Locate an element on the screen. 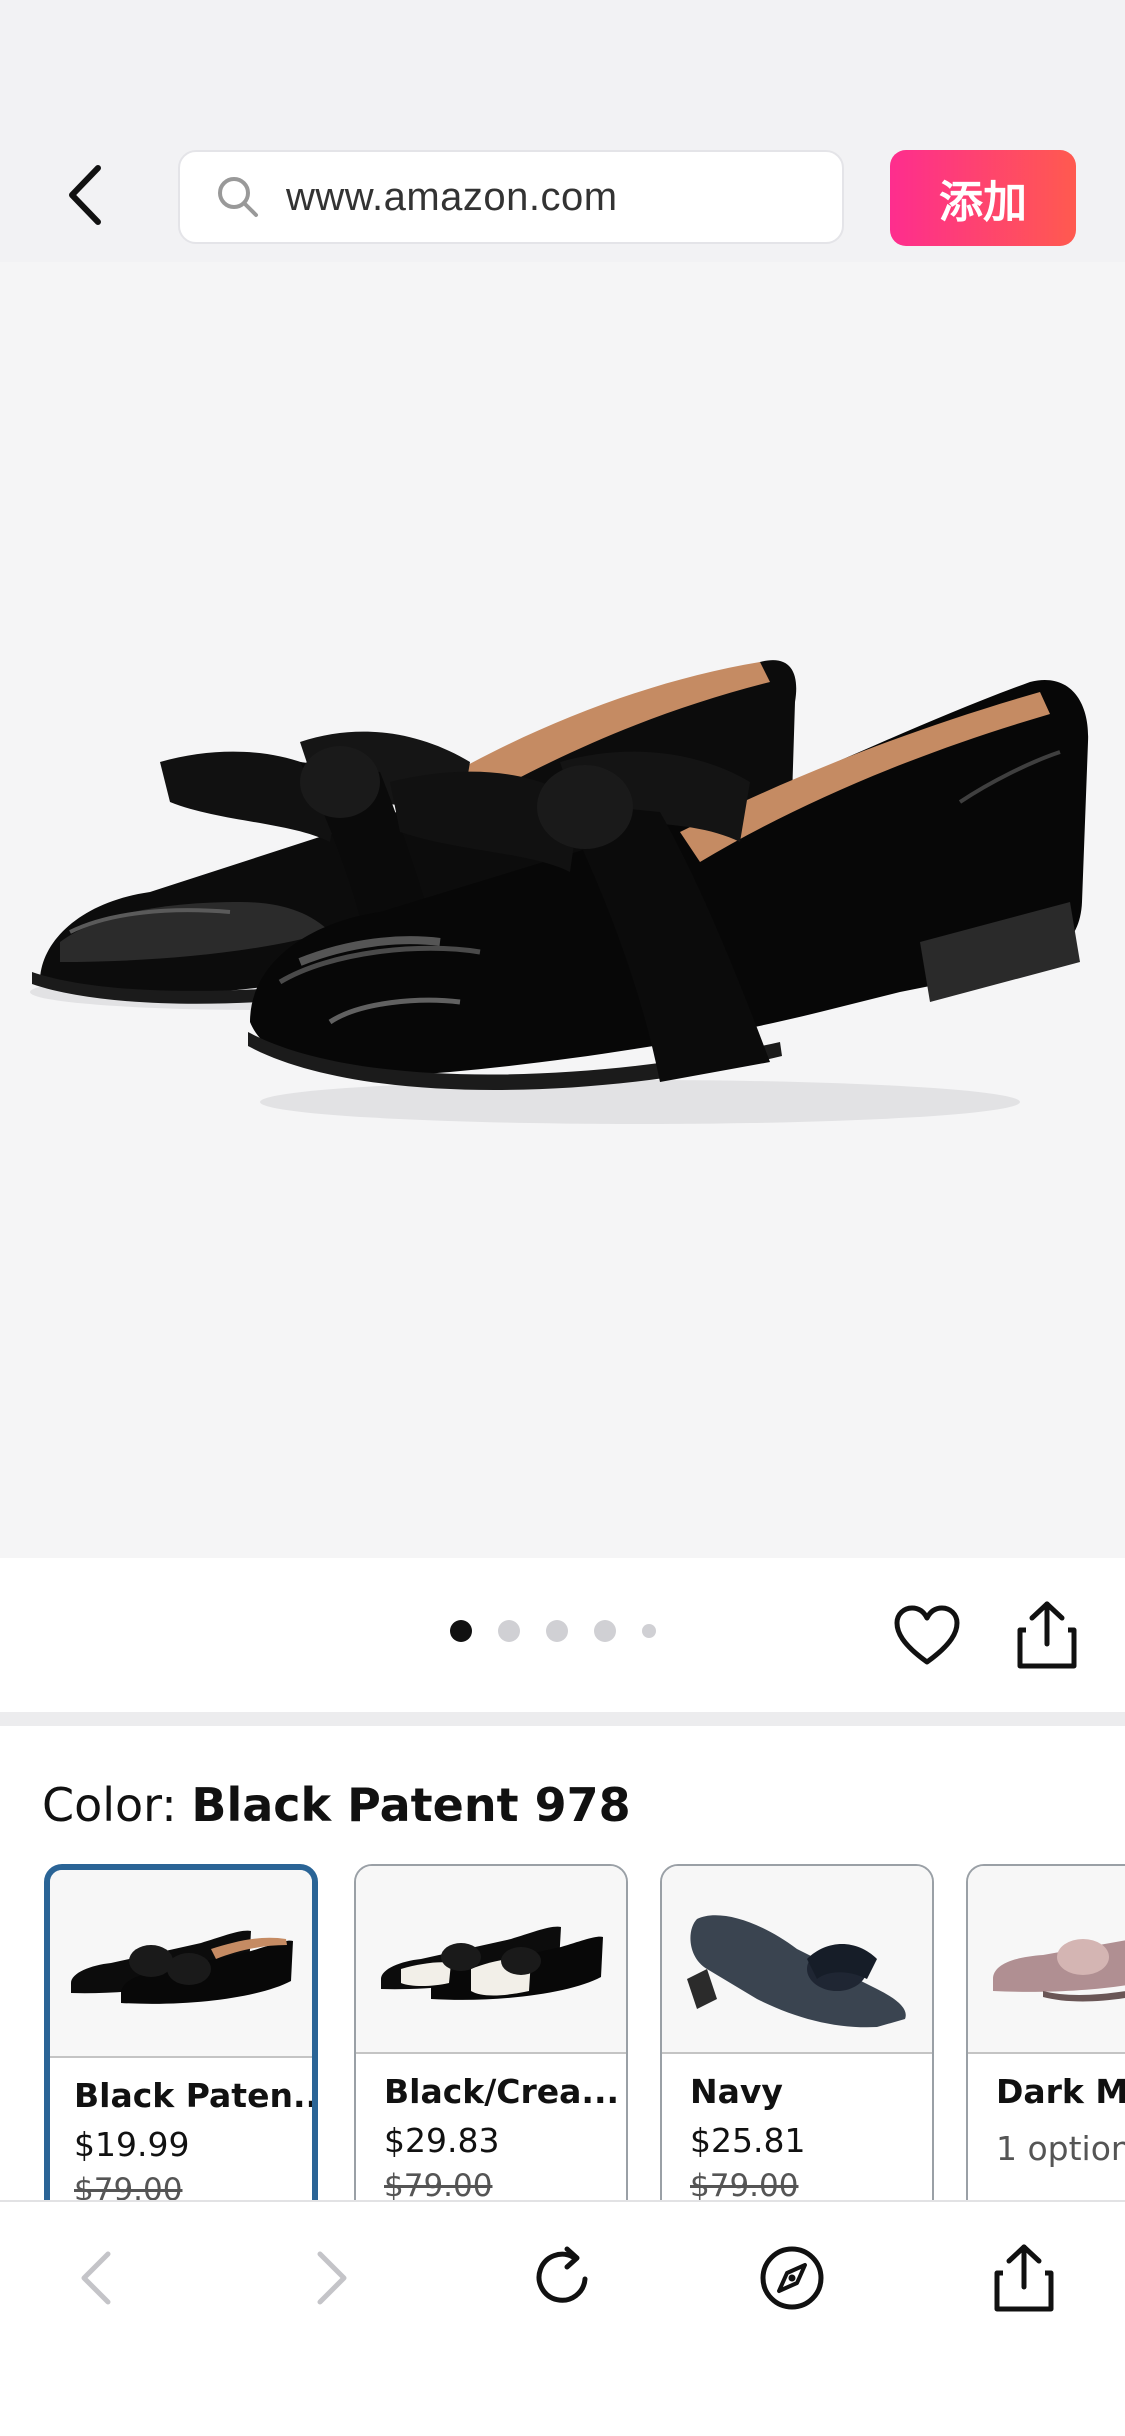 This screenshot has height=2436, width=1125. variation-info: Dark Mau 1 option is located at coordinates (1046, 2111).